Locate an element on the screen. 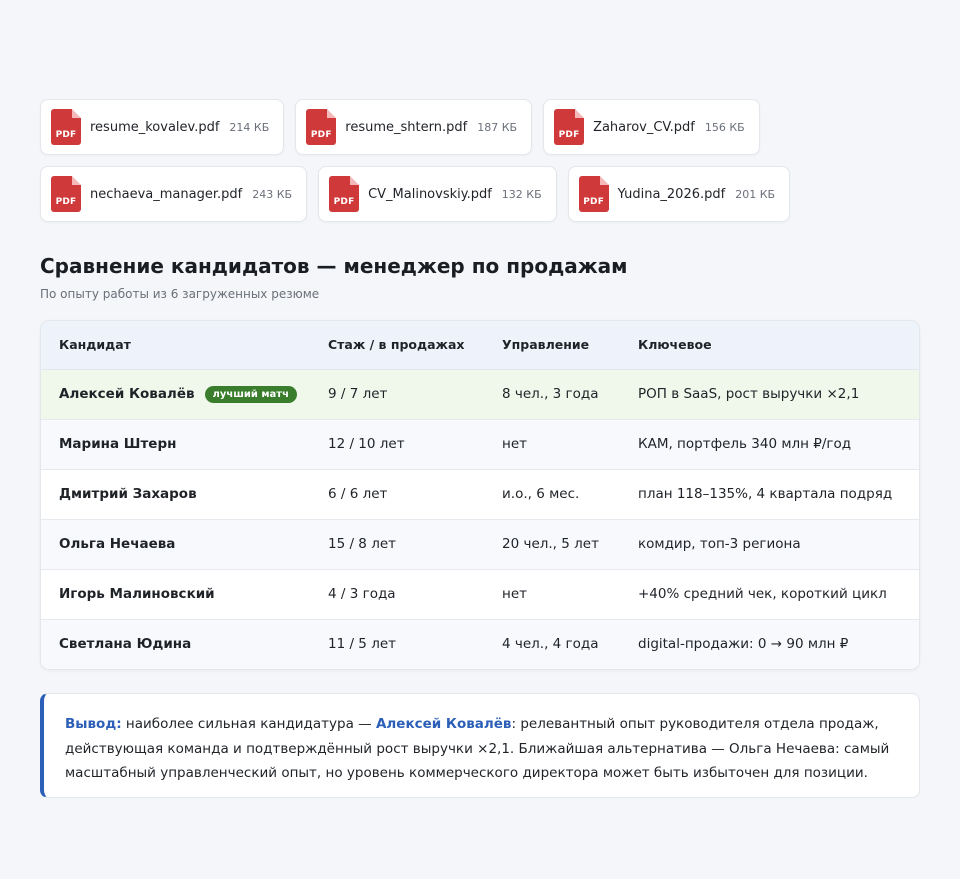 Image resolution: width=960 pixels, height=879 pixels. file-chip: PDF resume_shtern.pdf 187 КБ is located at coordinates (414, 127).